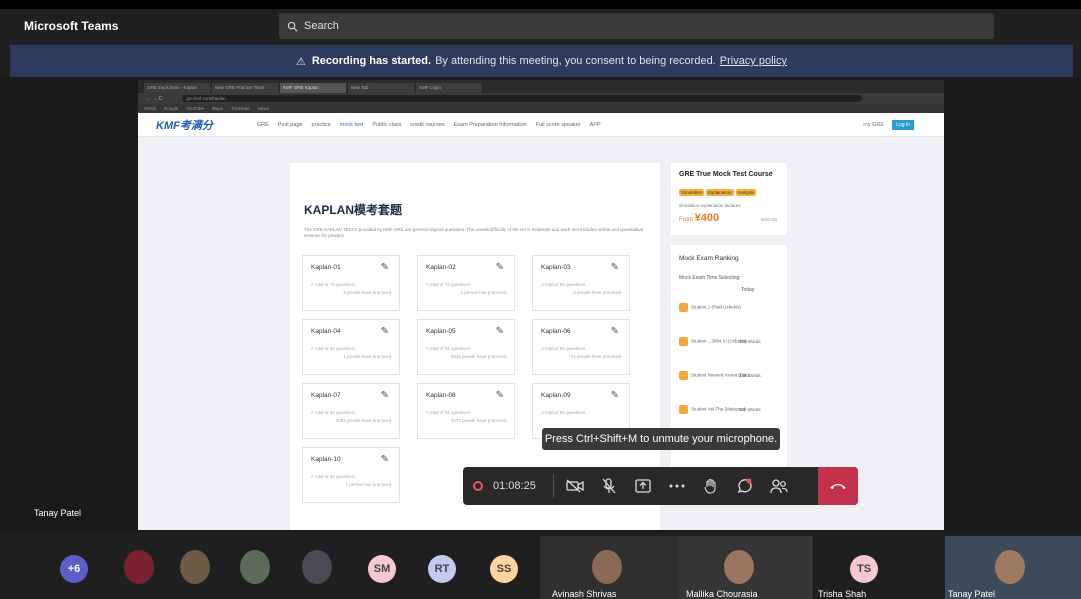 The width and height of the screenshot is (1081, 599). I want to click on promo-title: GRE True Mock Test Course, so click(726, 174).